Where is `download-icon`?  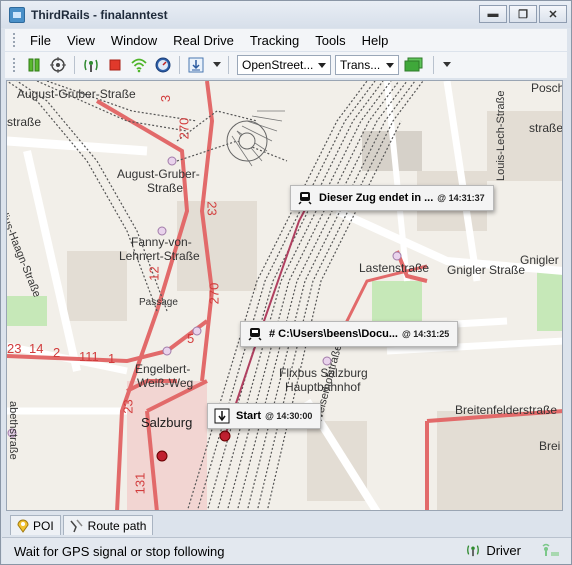 download-icon is located at coordinates (196, 65).